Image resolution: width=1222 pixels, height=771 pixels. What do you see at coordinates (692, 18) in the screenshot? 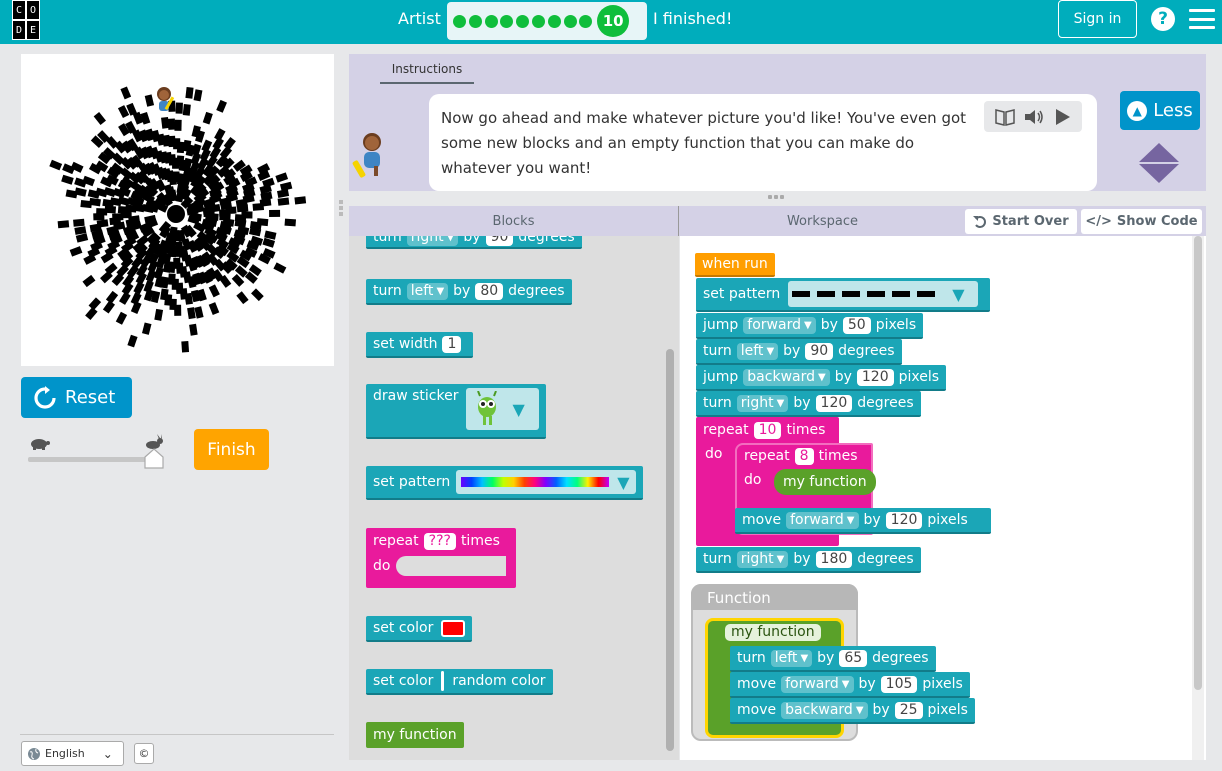
I see `finished-link: I finished!` at bounding box center [692, 18].